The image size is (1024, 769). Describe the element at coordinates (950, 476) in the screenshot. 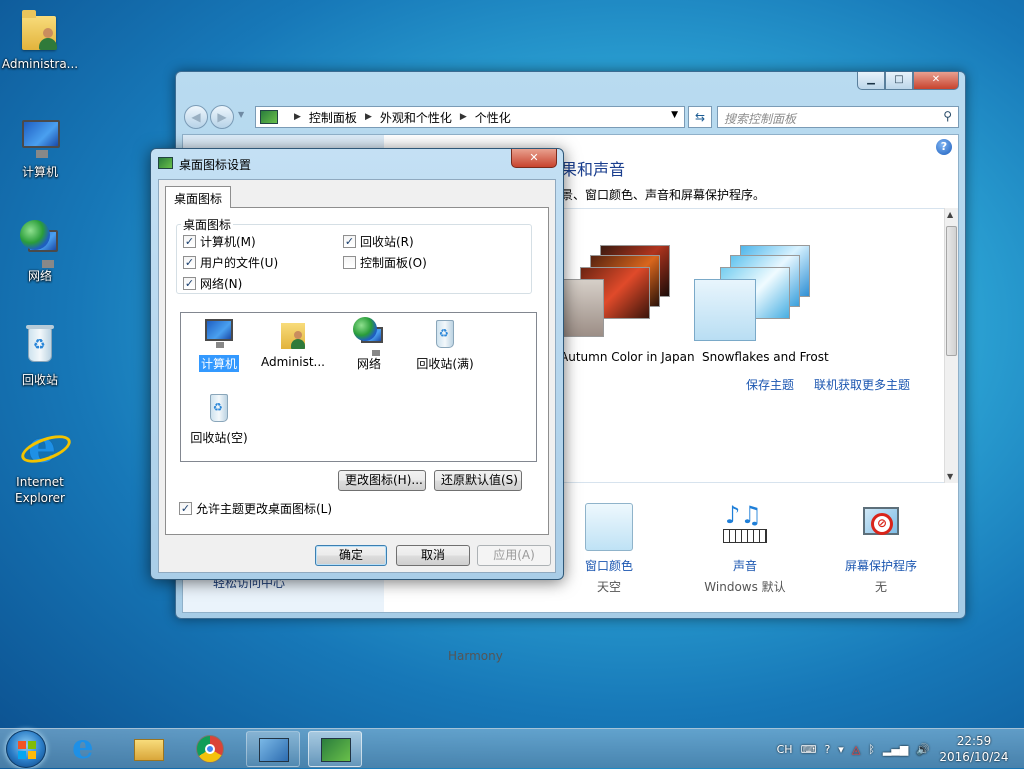

I see `scroll-down-icon: ▼` at that location.